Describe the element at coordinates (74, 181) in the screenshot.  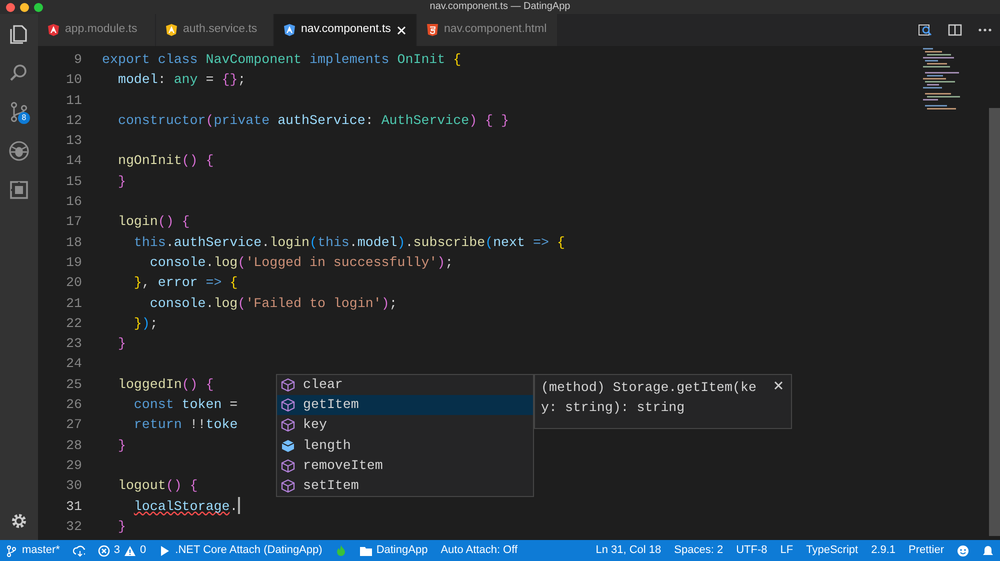
I see `line-number: 15` at that location.